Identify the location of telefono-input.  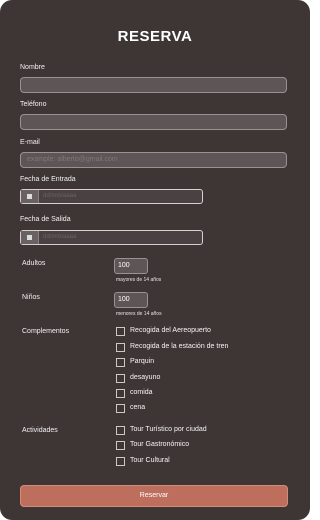
(153, 122).